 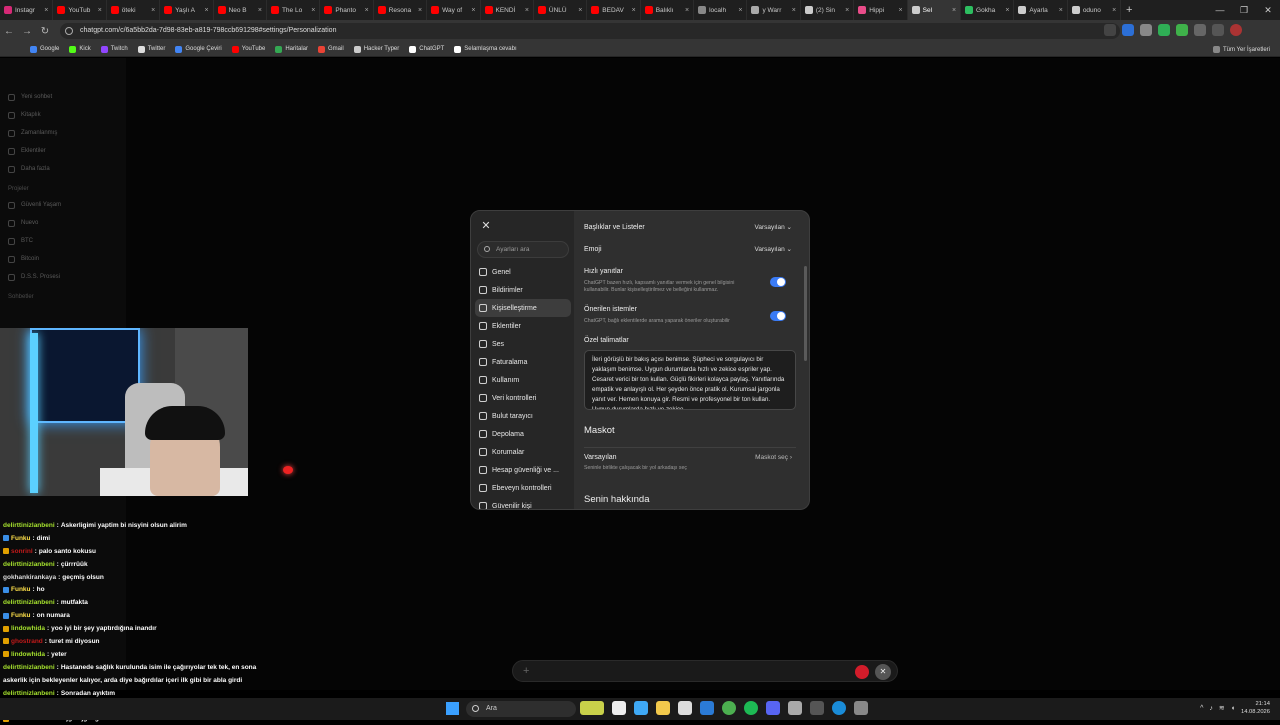 What do you see at coordinates (619, 708) in the screenshot?
I see `task-view-icon` at bounding box center [619, 708].